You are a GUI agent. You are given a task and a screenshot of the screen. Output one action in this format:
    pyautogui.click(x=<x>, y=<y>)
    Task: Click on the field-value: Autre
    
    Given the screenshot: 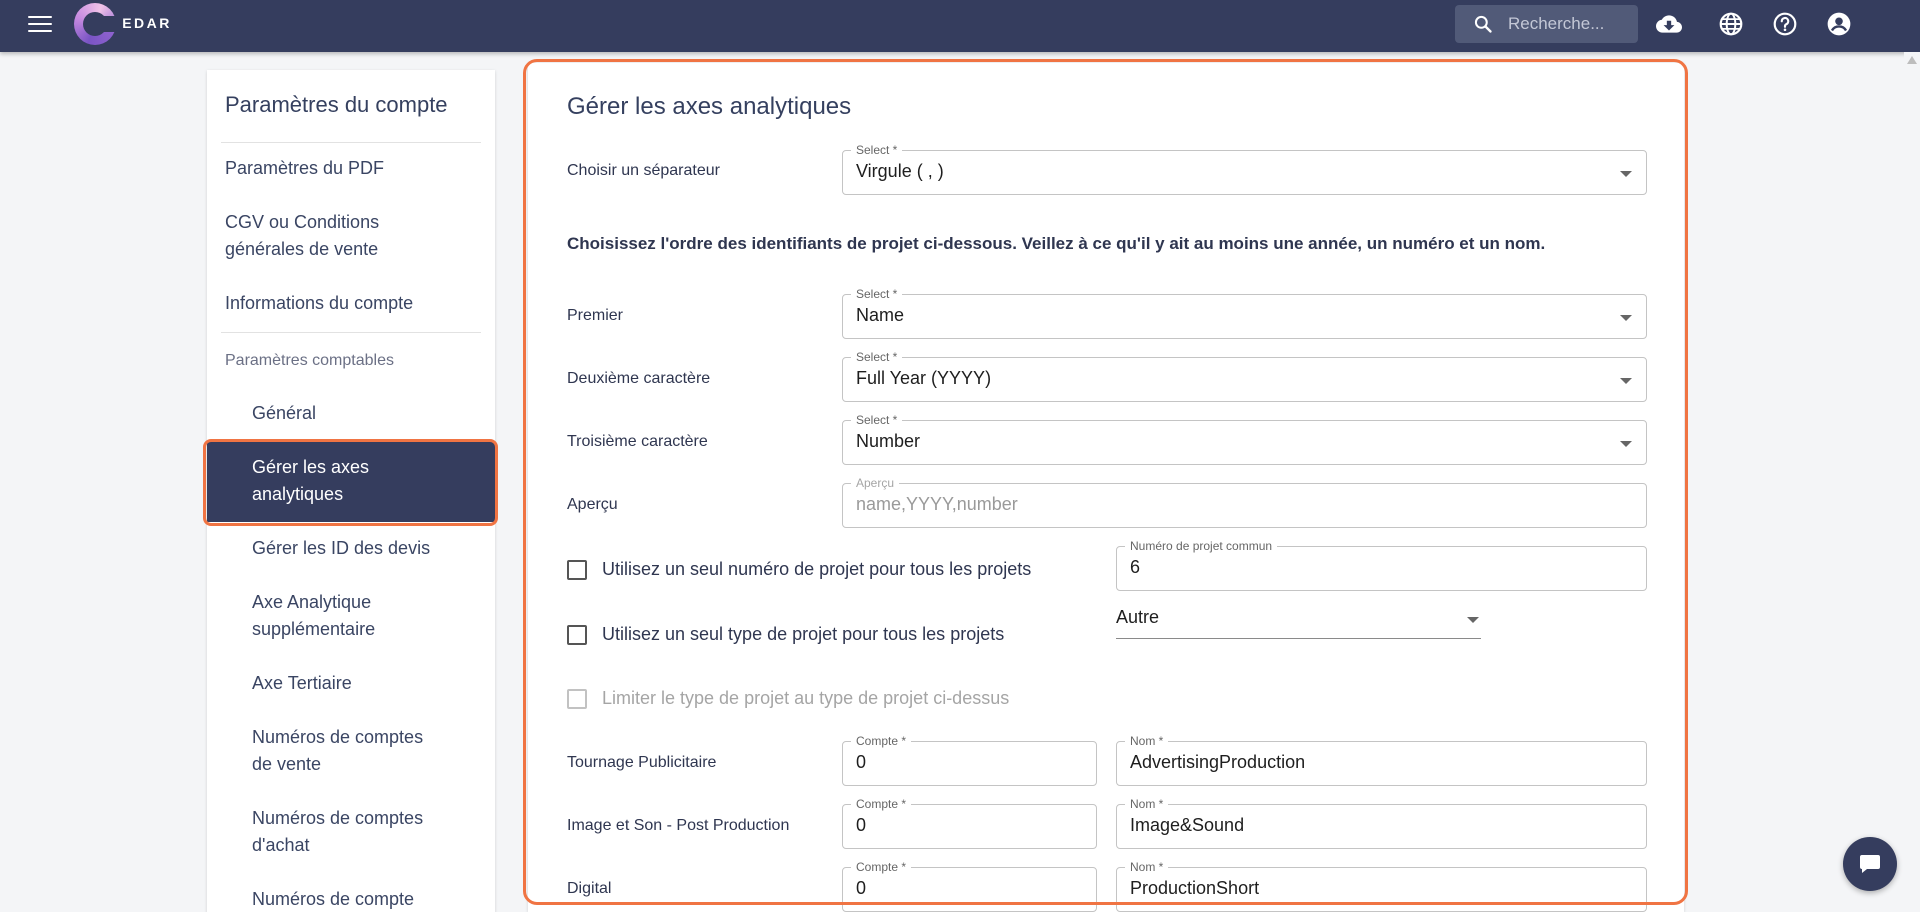 What is the action you would take?
    pyautogui.click(x=1138, y=617)
    